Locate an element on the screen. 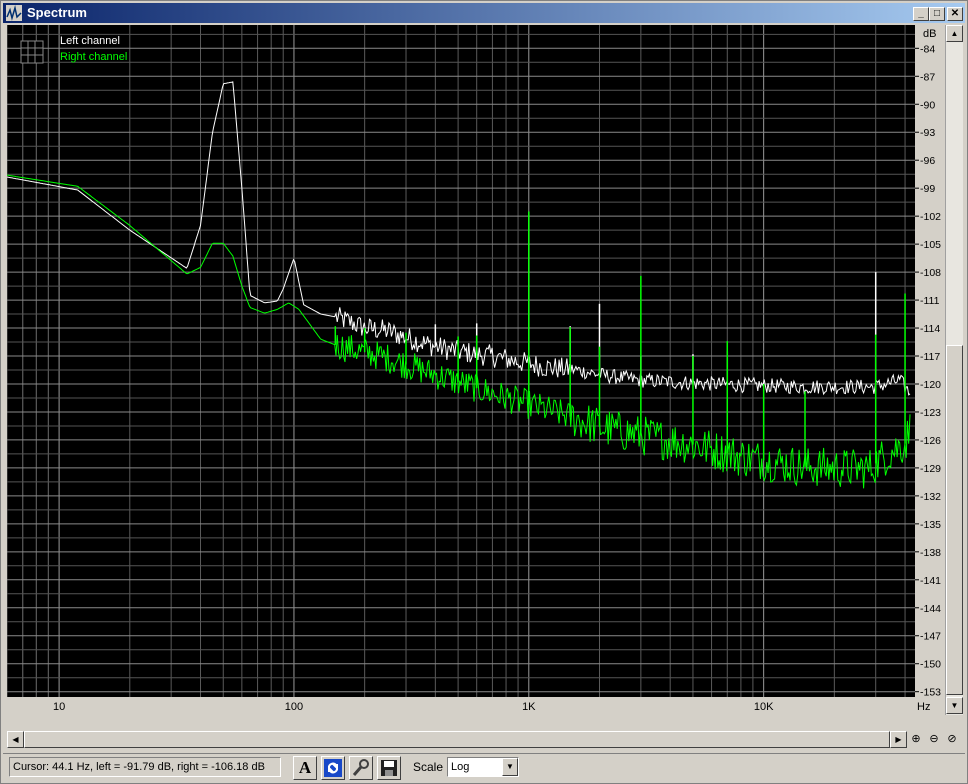  y-tick-label: -93 is located at coordinates (927, 133).